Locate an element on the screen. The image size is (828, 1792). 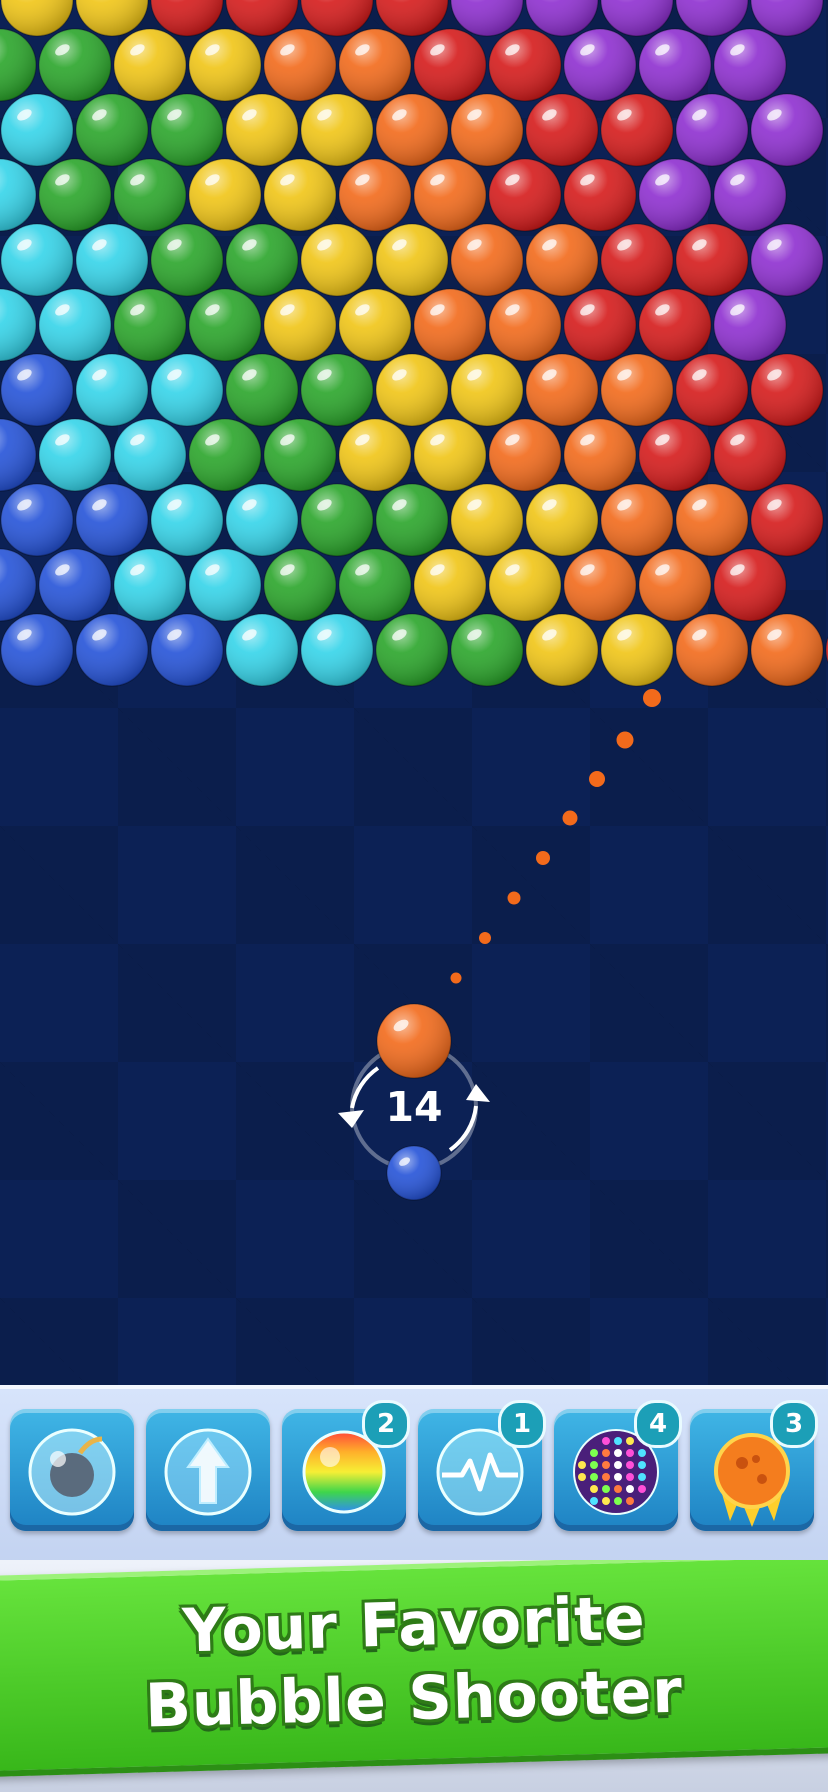
booster-arrow-button is located at coordinates (208, 1470).